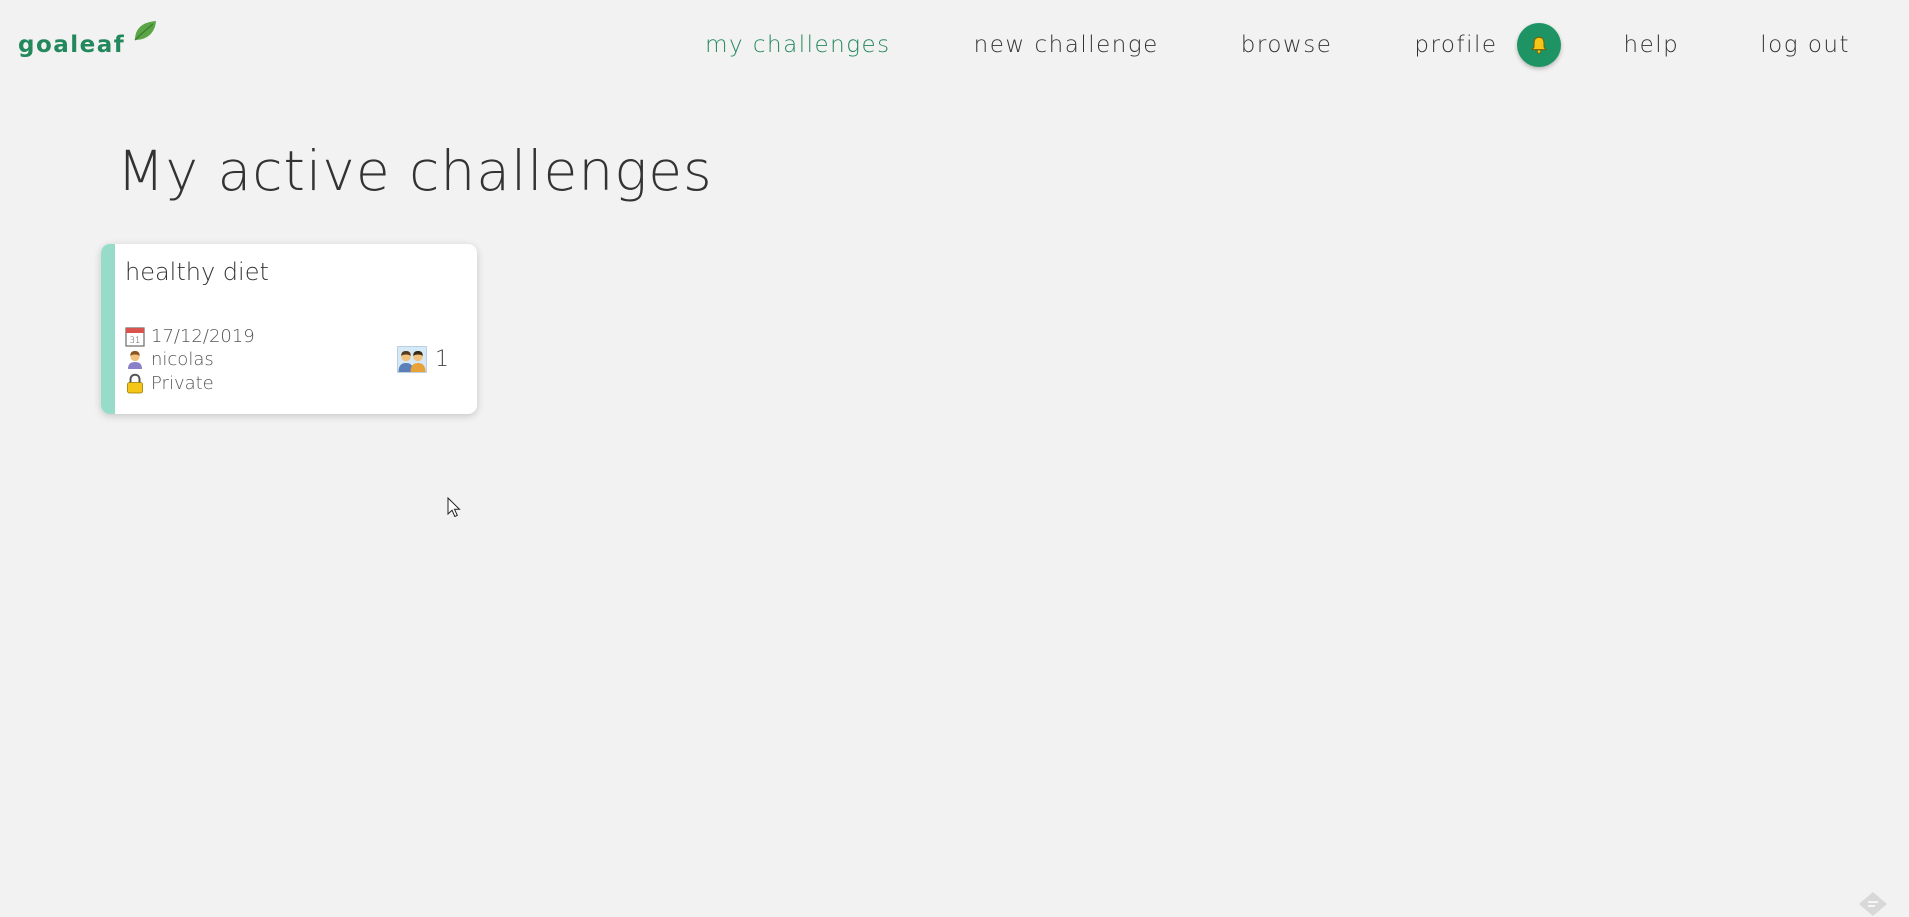 This screenshot has width=1909, height=917. Describe the element at coordinates (135, 341) in the screenshot. I see `svg-text: 31` at that location.